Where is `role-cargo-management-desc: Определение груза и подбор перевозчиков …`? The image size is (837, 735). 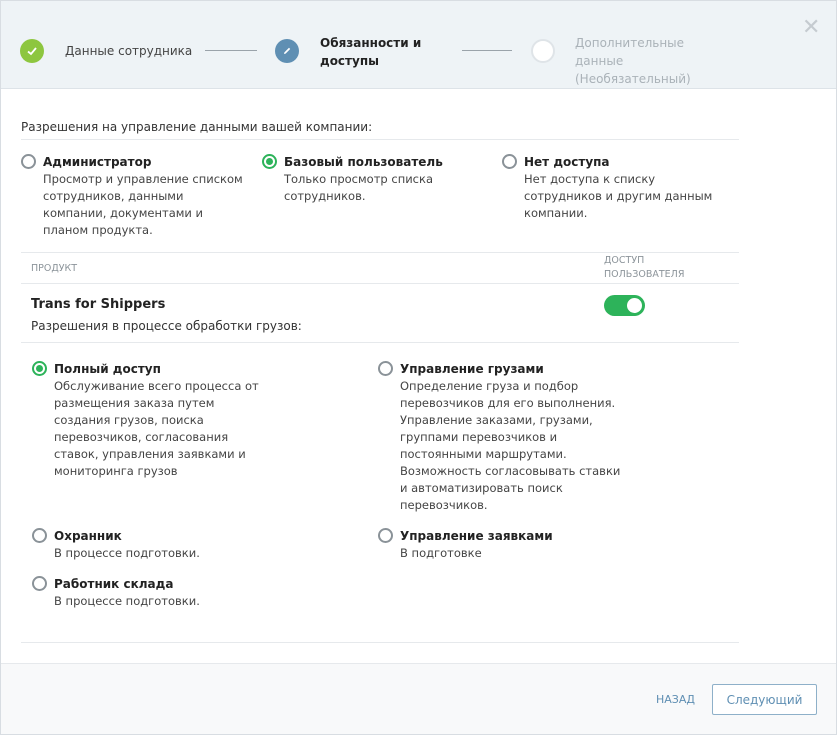
role-cargo-management-desc: Определение груза и подбор перевозчиков … is located at coordinates (510, 445).